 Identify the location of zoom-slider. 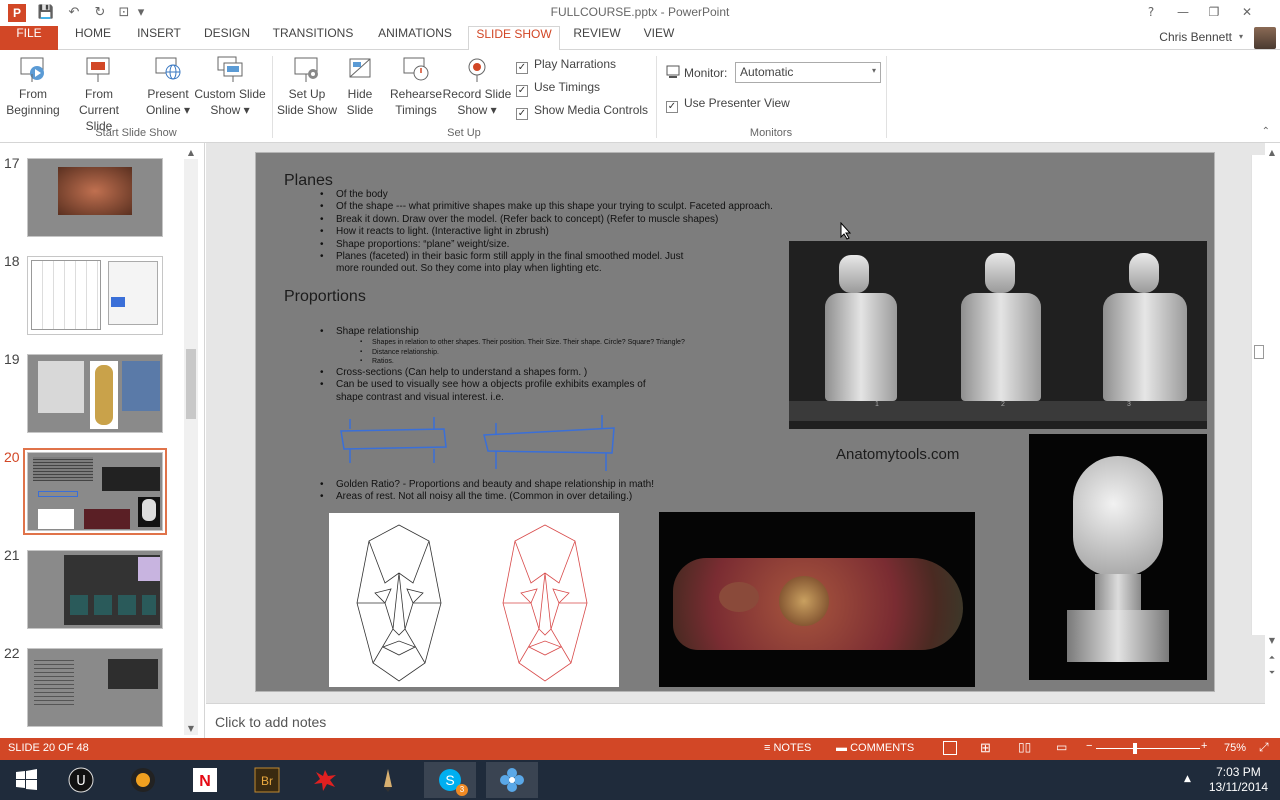
(1148, 748).